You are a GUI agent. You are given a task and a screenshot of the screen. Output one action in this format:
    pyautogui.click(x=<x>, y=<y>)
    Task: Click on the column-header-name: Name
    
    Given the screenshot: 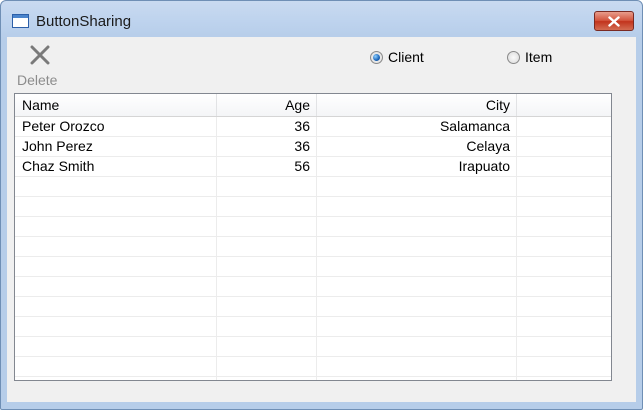 What is the action you would take?
    pyautogui.click(x=116, y=105)
    